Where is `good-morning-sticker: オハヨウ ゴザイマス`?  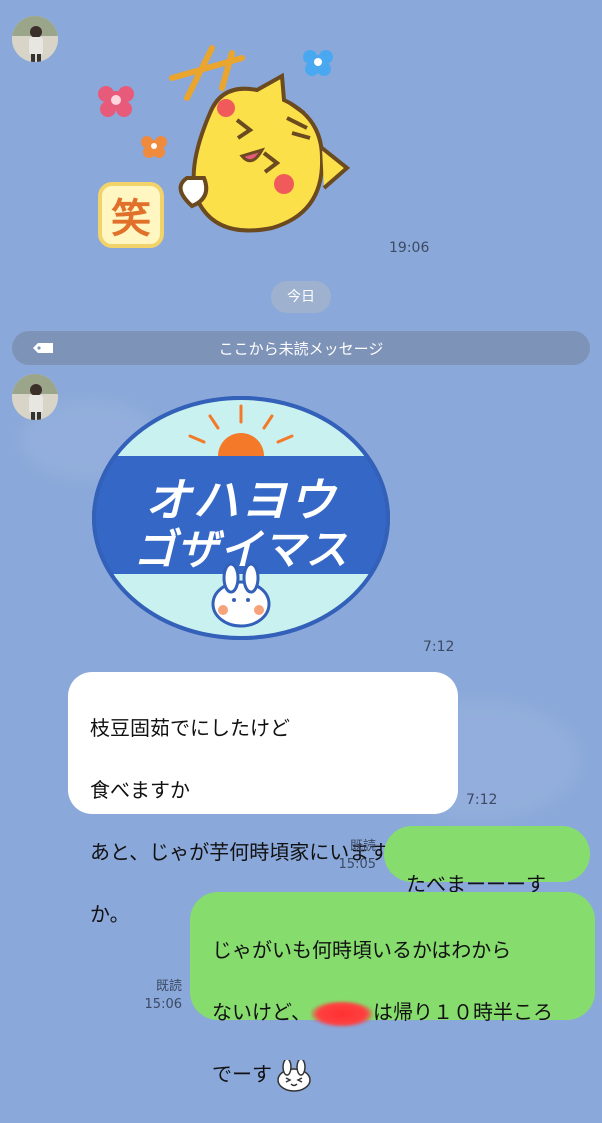
good-morning-sticker: オハヨウ ゴザイマス is located at coordinates (241, 519).